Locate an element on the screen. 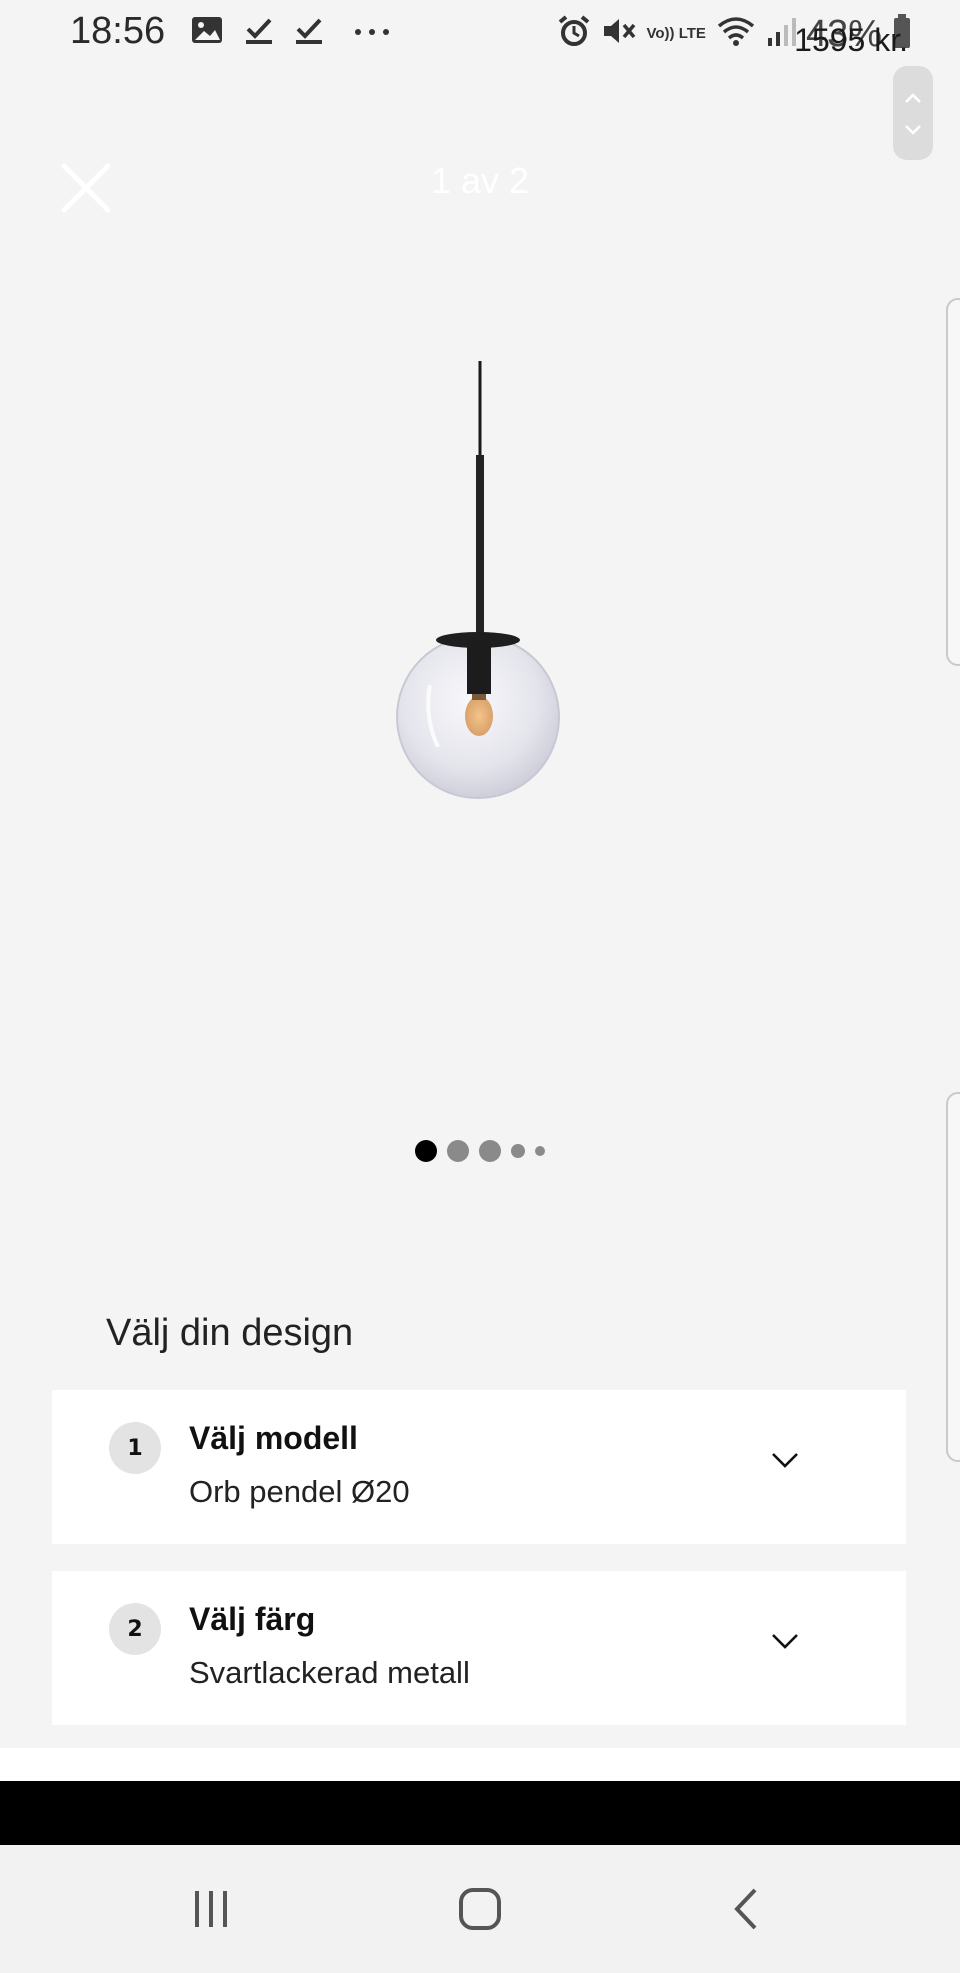 This screenshot has height=1973, width=960. back-icon is located at coordinates (746, 1909).